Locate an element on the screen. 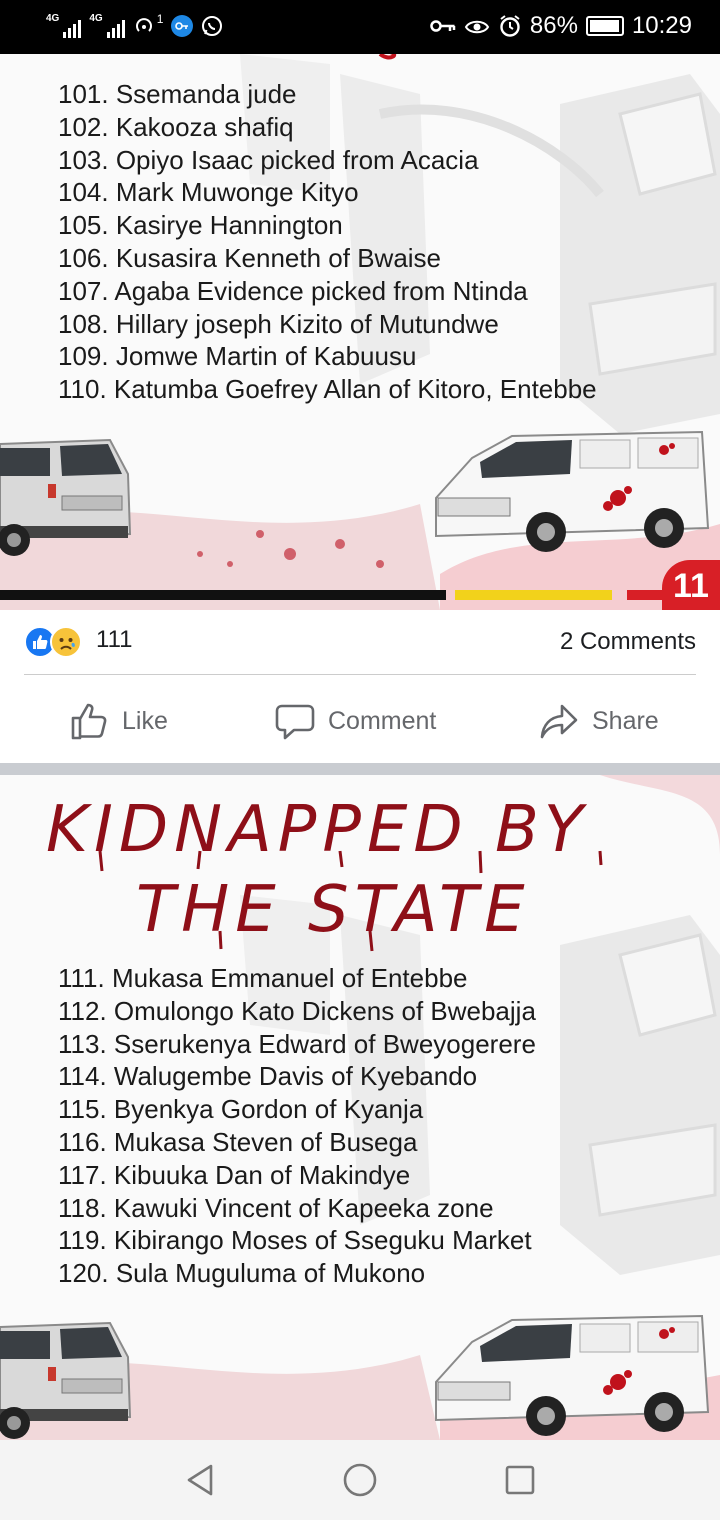  like-label: Like is located at coordinates (145, 720).